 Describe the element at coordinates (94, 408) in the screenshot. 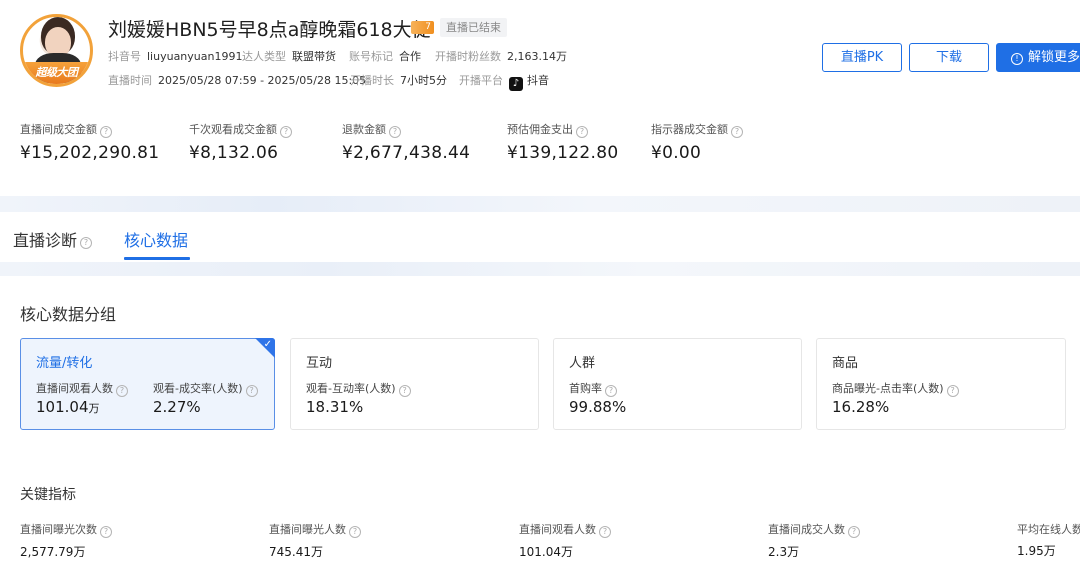

I see `card-metric-unit: 万` at that location.